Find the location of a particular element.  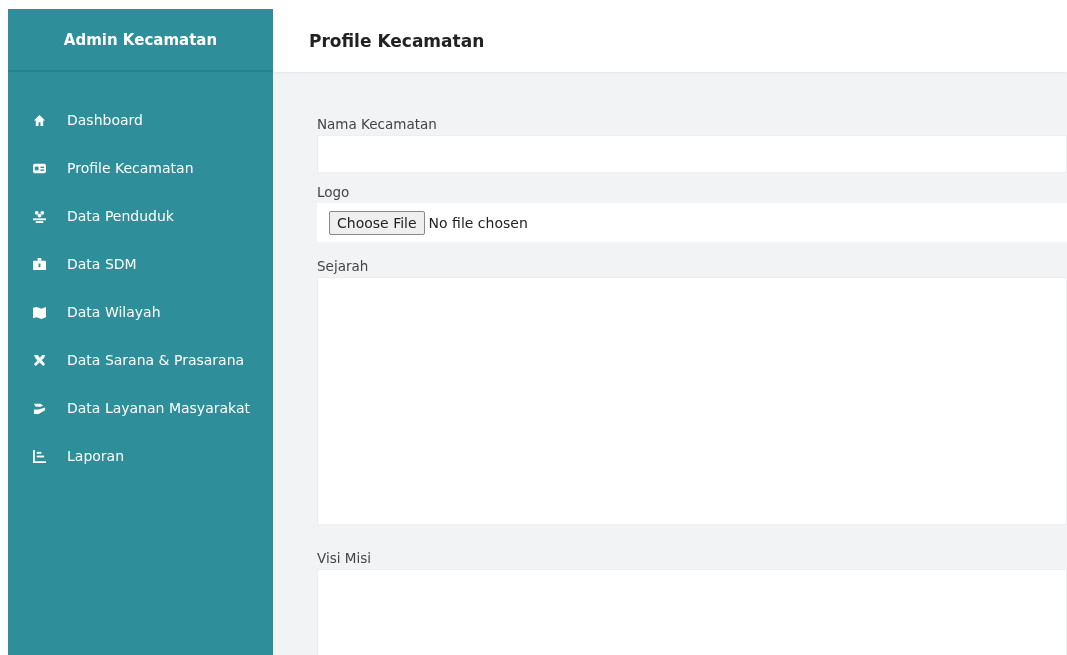

briefcase-icon is located at coordinates (39, 264).